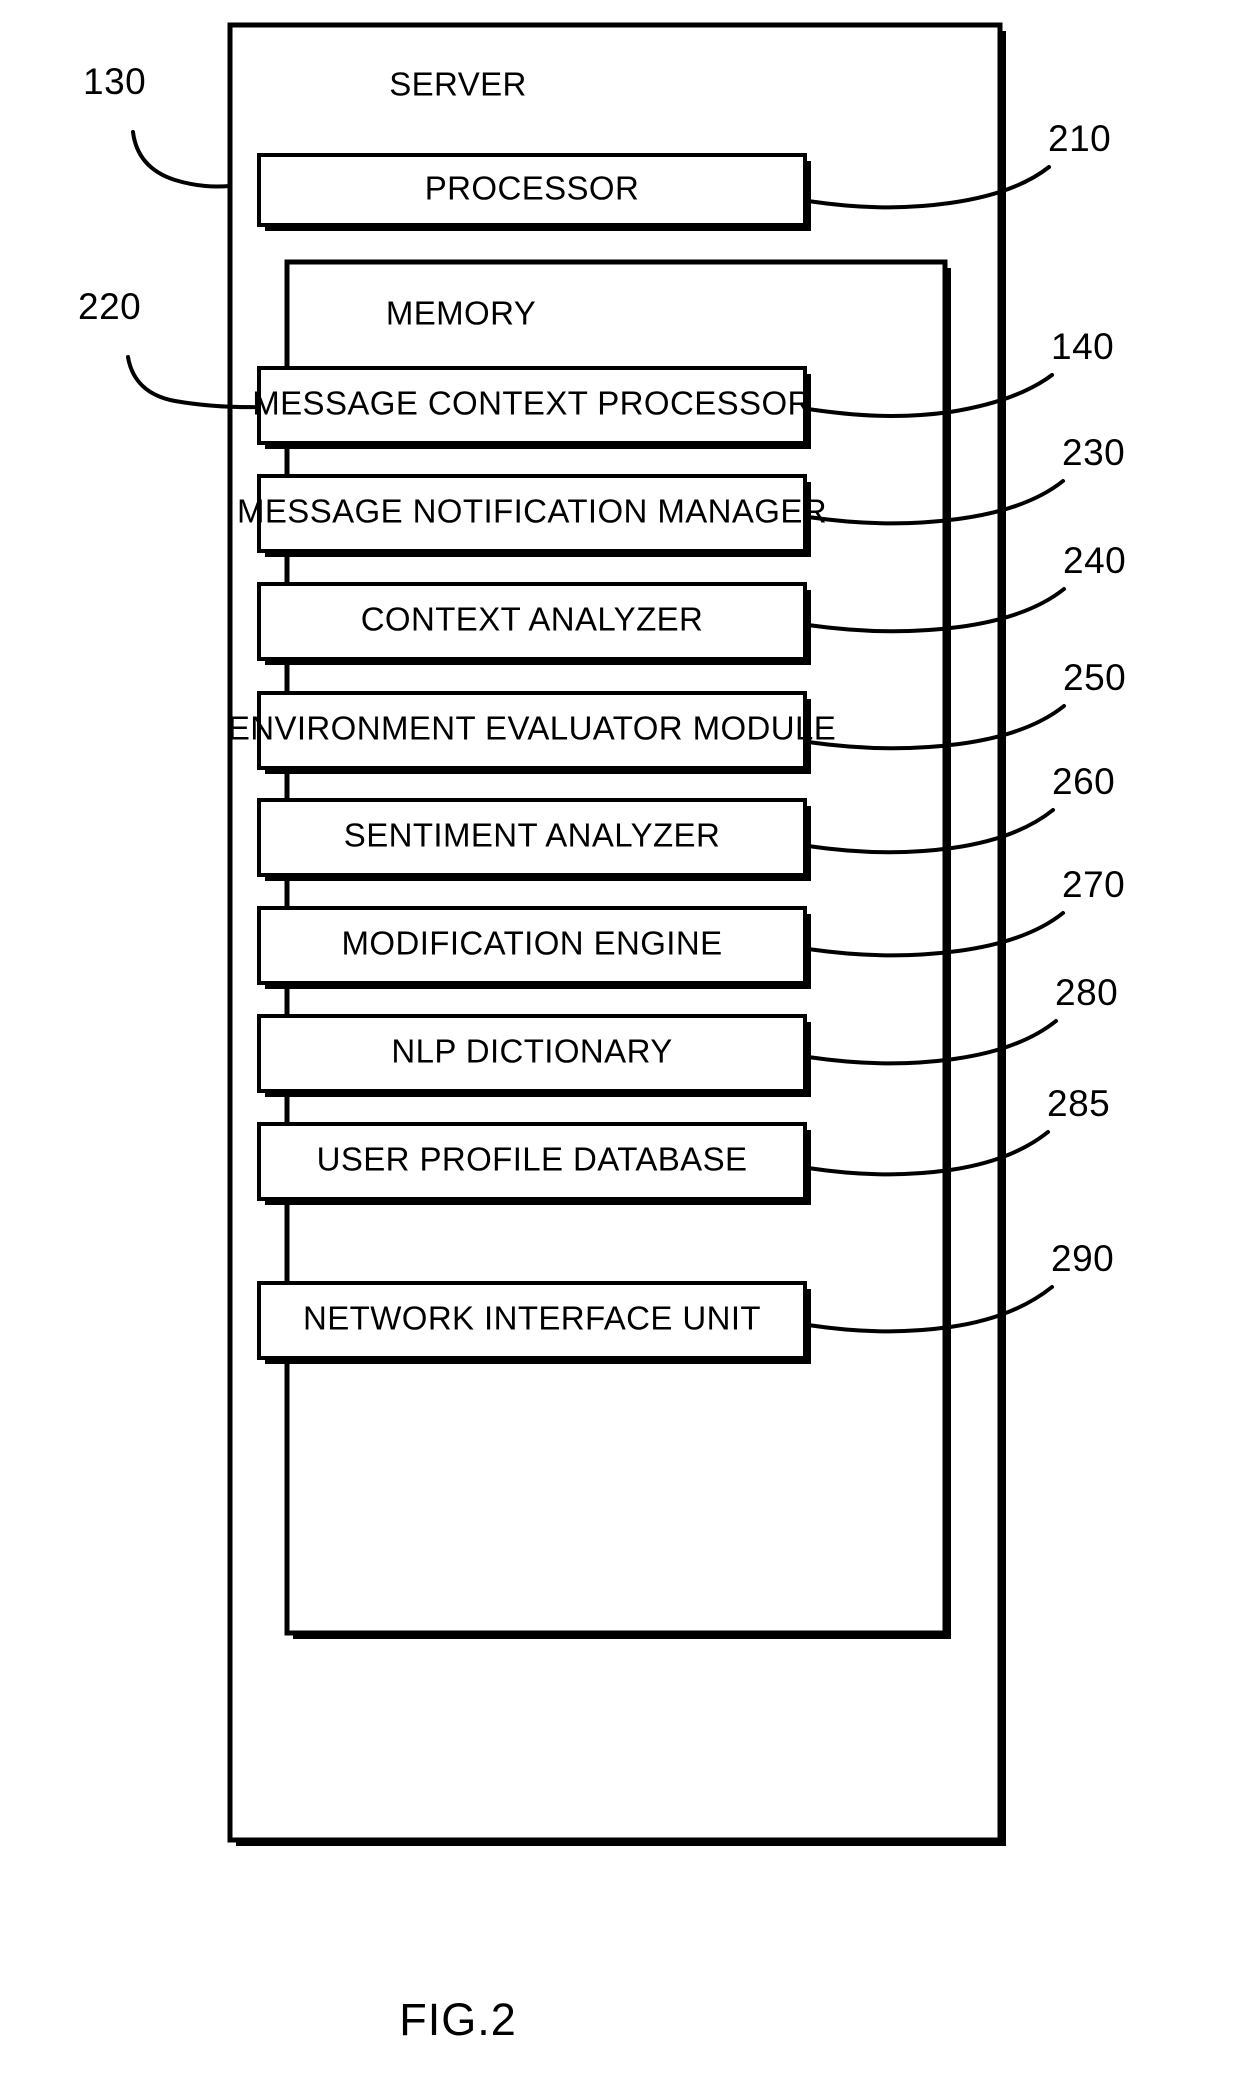 This screenshot has width=1240, height=2077. What do you see at coordinates (458, 2019) in the screenshot?
I see `figure-caption: FIG.2` at bounding box center [458, 2019].